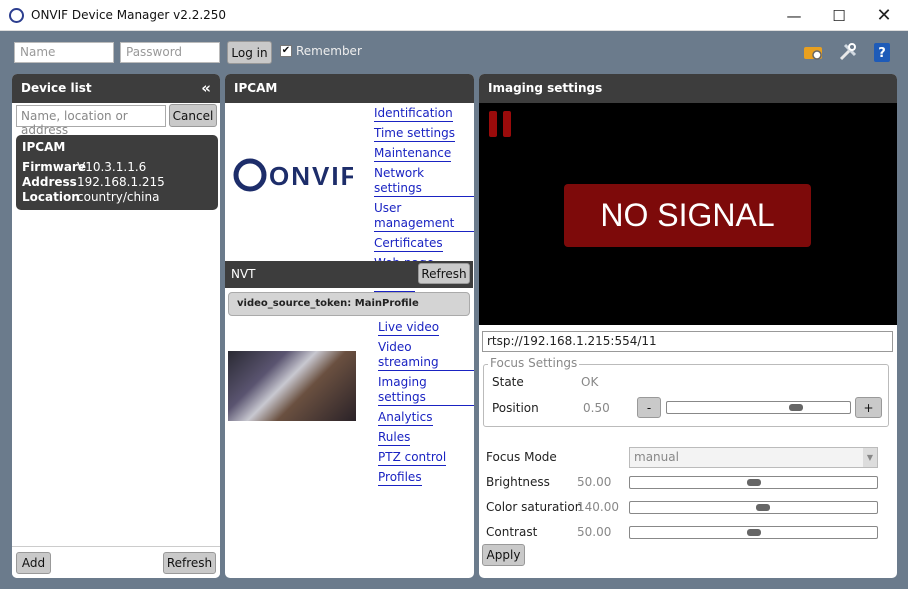  Describe the element at coordinates (91, 121) in the screenshot. I see `device-search-input: Name, location or address` at that location.